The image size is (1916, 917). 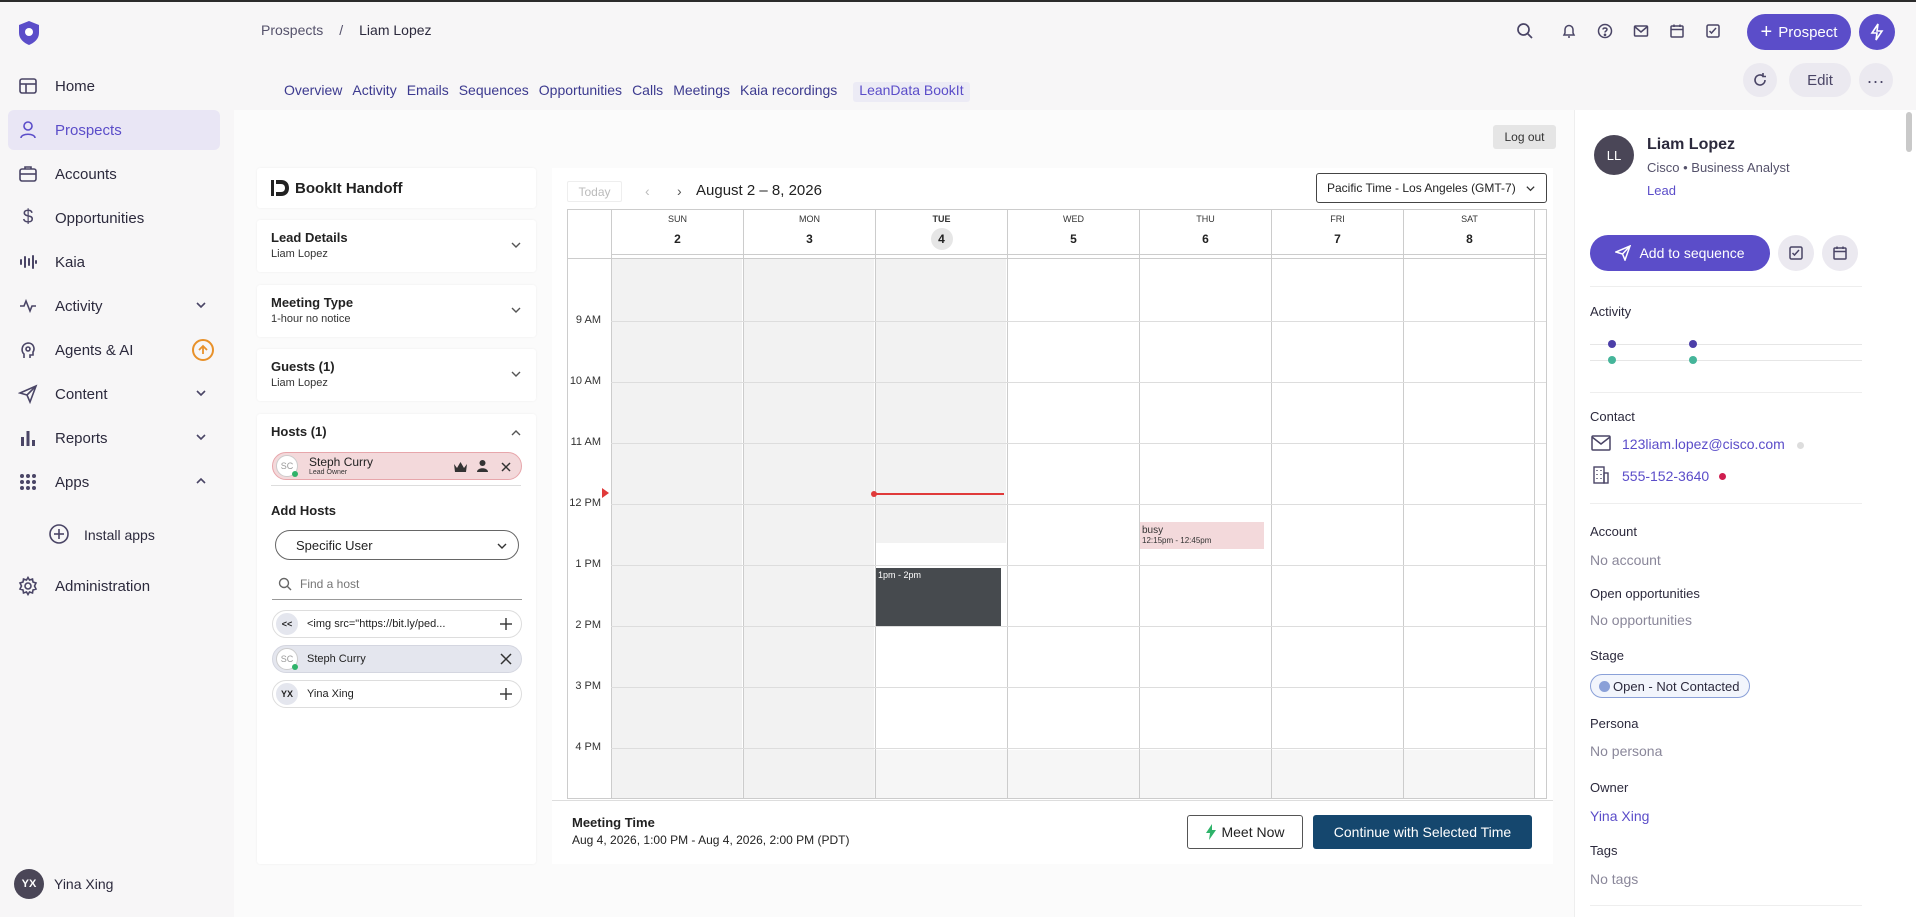 I want to click on add-prospect-button: + Prospect, so click(x=1799, y=32).